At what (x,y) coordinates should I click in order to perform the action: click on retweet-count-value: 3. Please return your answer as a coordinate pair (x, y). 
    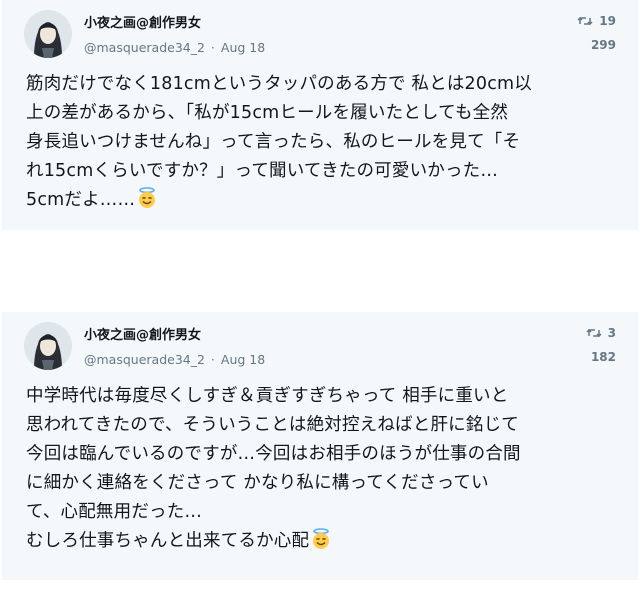
    Looking at the image, I should click on (611, 333).